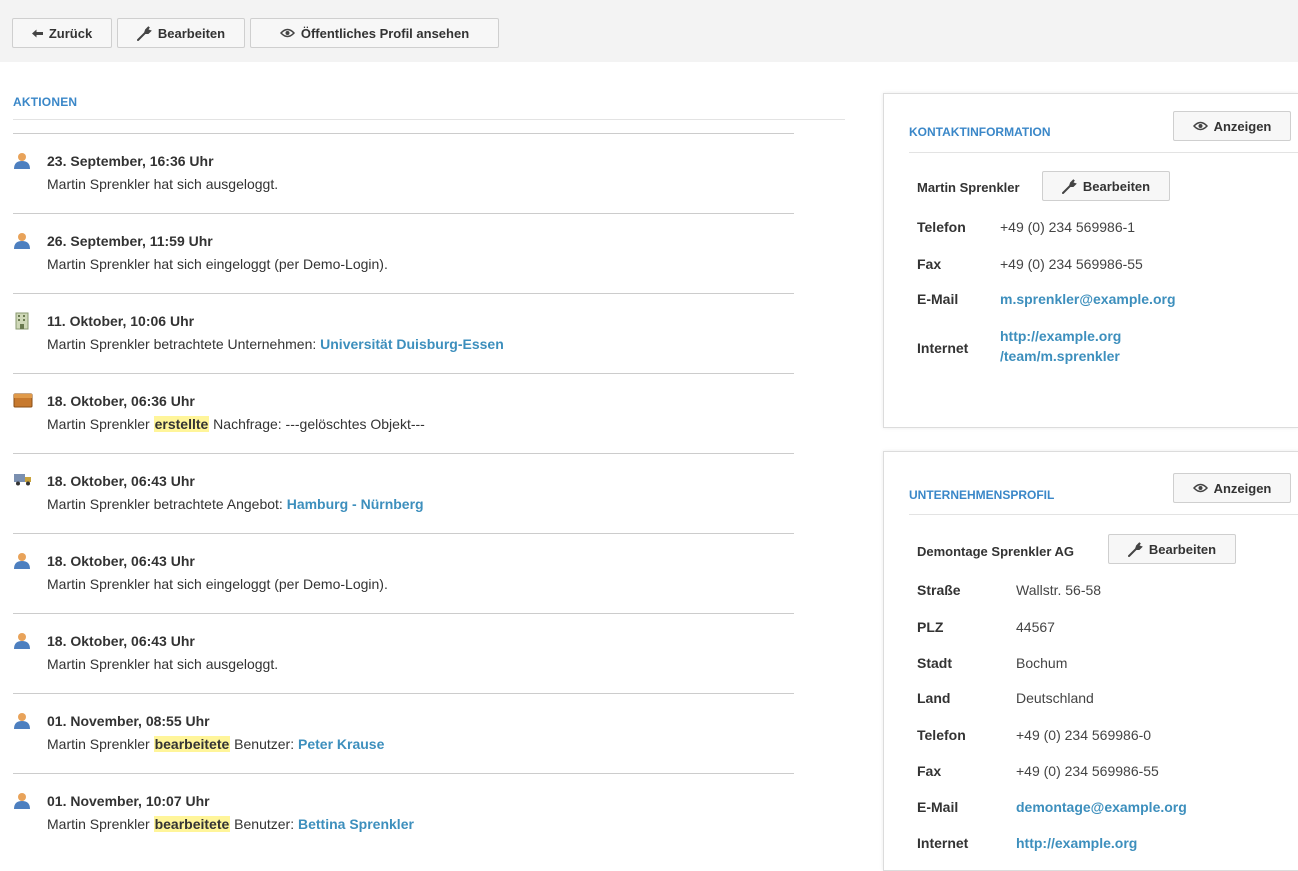 The width and height of the screenshot is (1298, 871). Describe the element at coordinates (938, 299) in the screenshot. I see `email-label: E-Mail` at that location.